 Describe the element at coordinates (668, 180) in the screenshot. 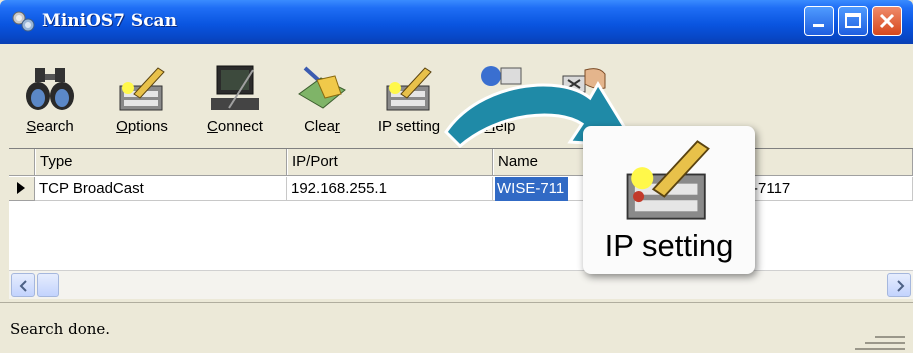

I see `ip-setting-zoom-icon` at that location.